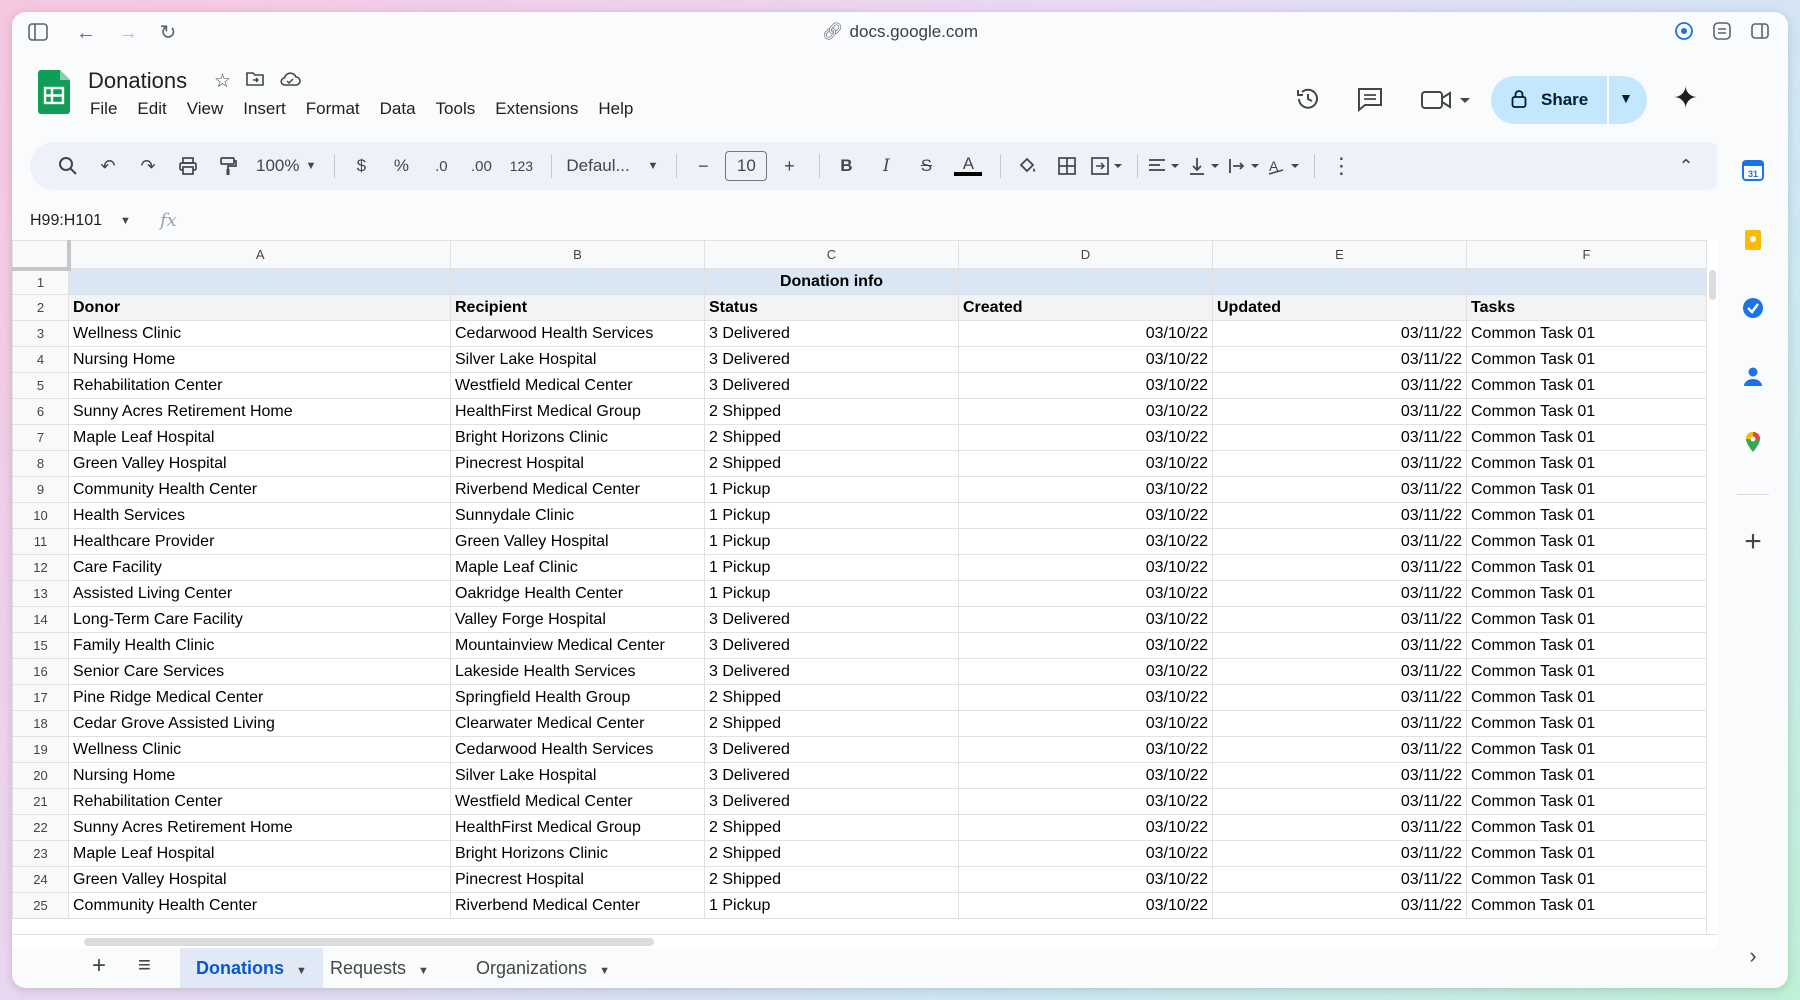  I want to click on cell: Nursing Home, so click(259, 359).